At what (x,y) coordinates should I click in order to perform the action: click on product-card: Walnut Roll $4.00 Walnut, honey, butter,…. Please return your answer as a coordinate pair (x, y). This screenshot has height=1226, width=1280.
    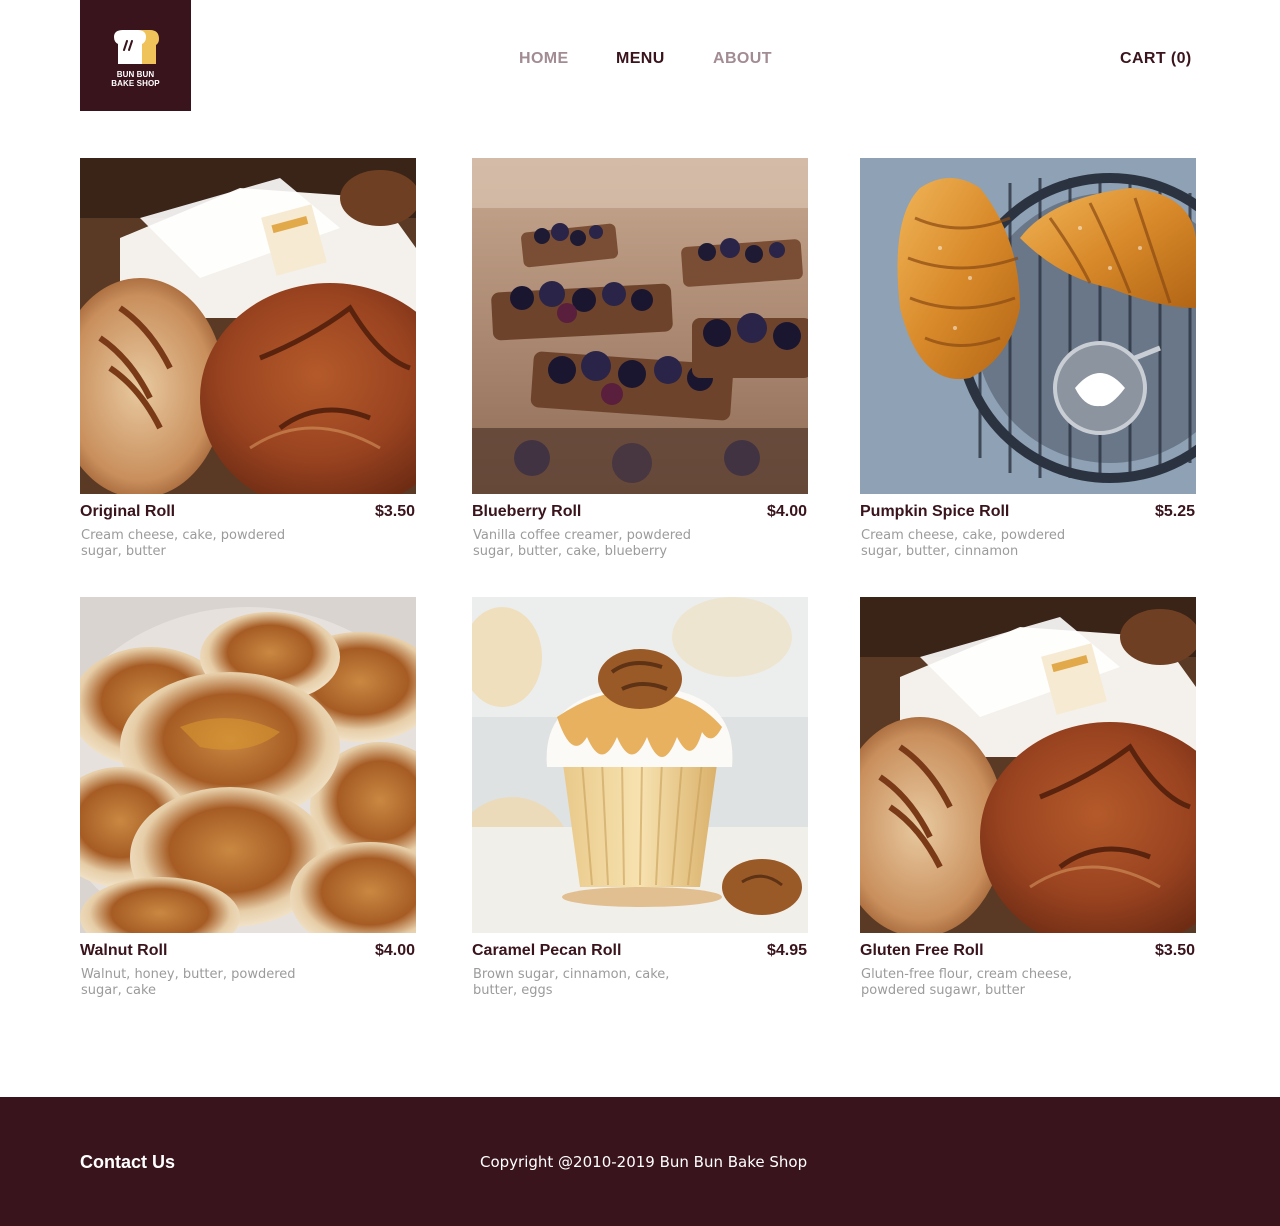
    Looking at the image, I should click on (248, 797).